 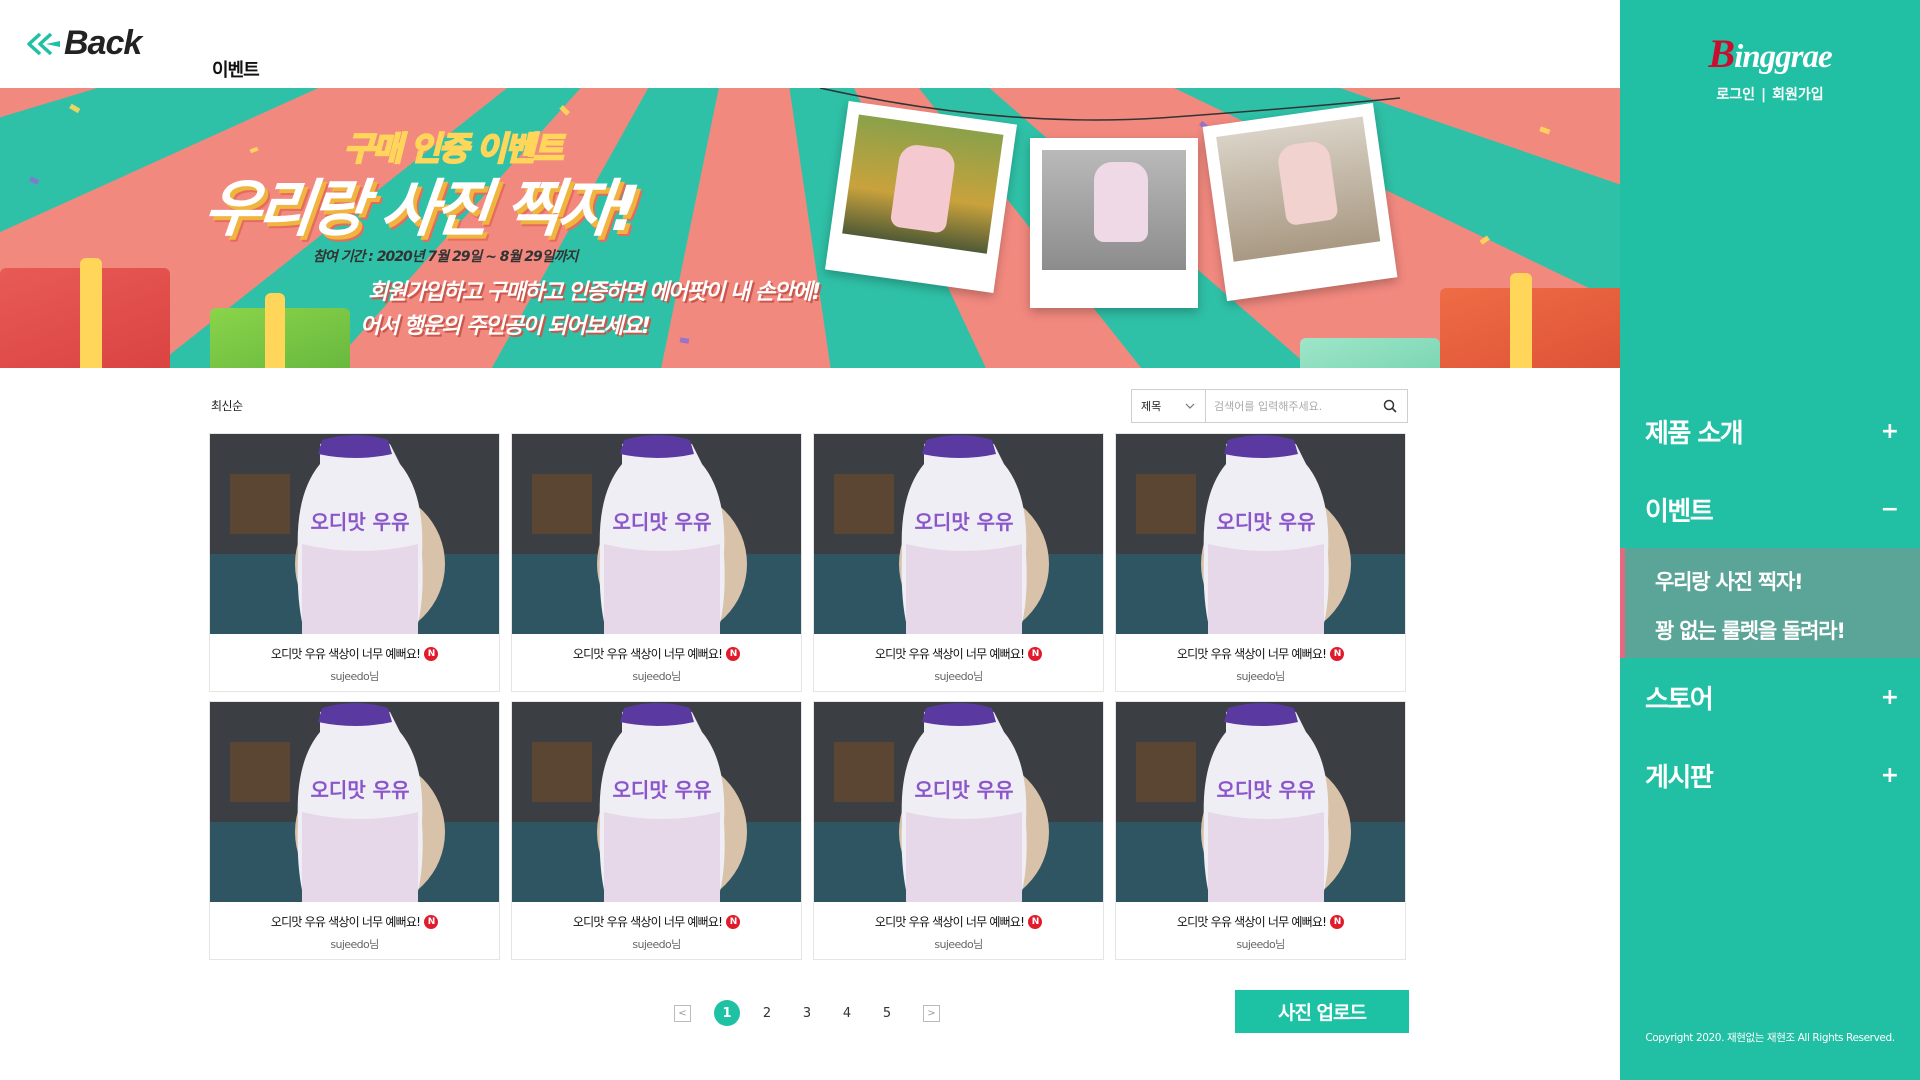 I want to click on submenu-item-roulette-event: 꽝 없는 룰렛을 돌려라!, so click(x=1772, y=629).